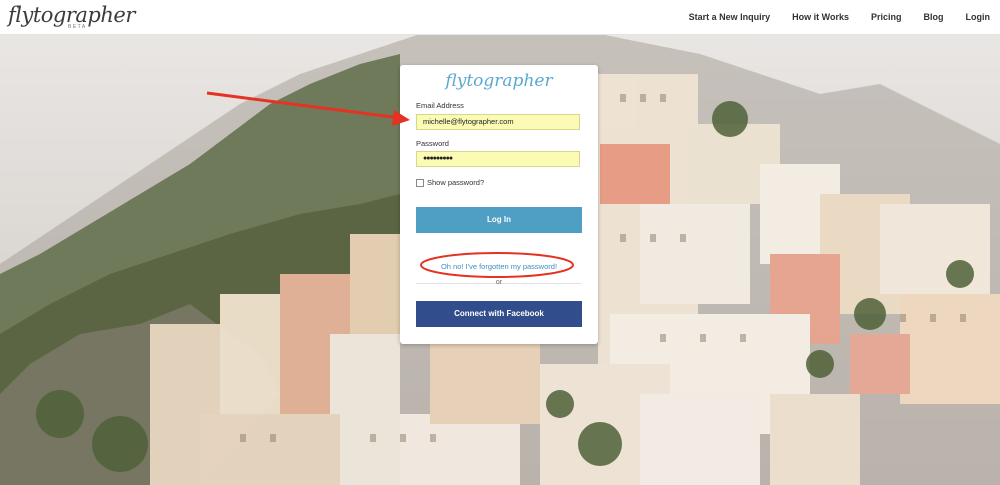  I want to click on forgot-password-link: Oh no! I've forgotten my password!, so click(499, 266).